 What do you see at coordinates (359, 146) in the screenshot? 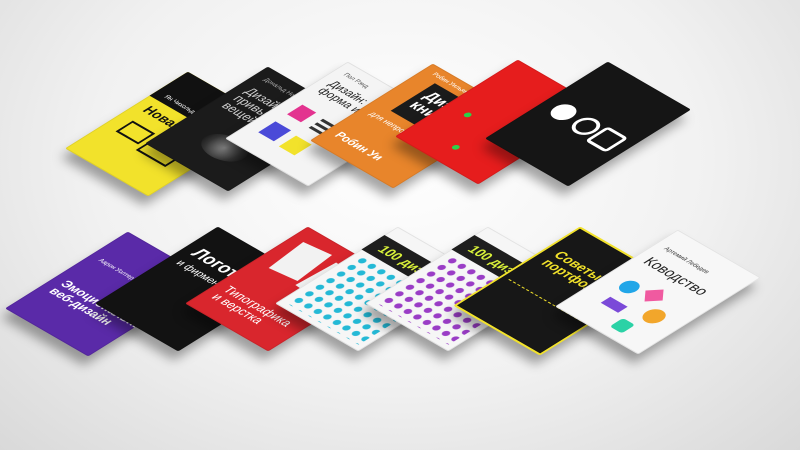
I see `book-author-bottom: Робин Уи` at bounding box center [359, 146].